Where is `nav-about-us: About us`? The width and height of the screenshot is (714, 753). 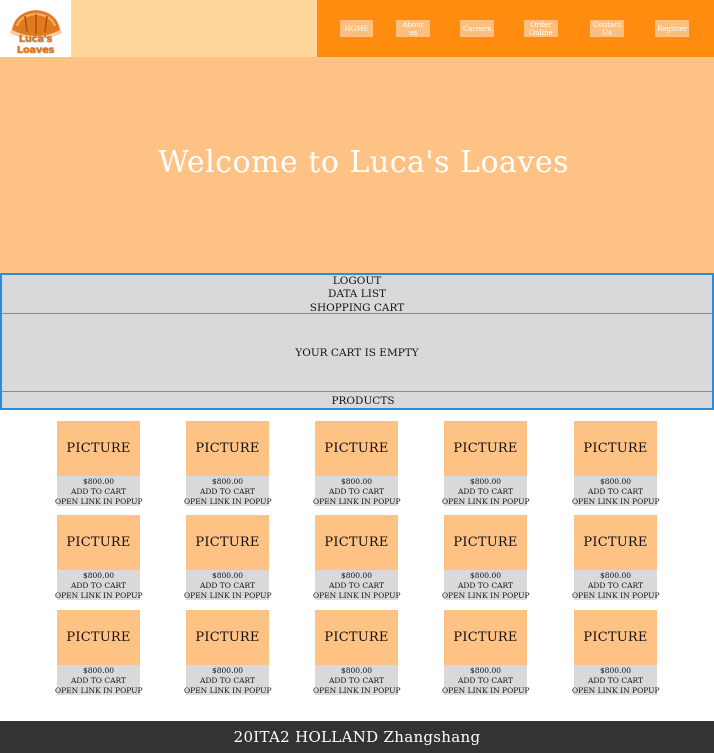
nav-about-us: About us is located at coordinates (413, 28).